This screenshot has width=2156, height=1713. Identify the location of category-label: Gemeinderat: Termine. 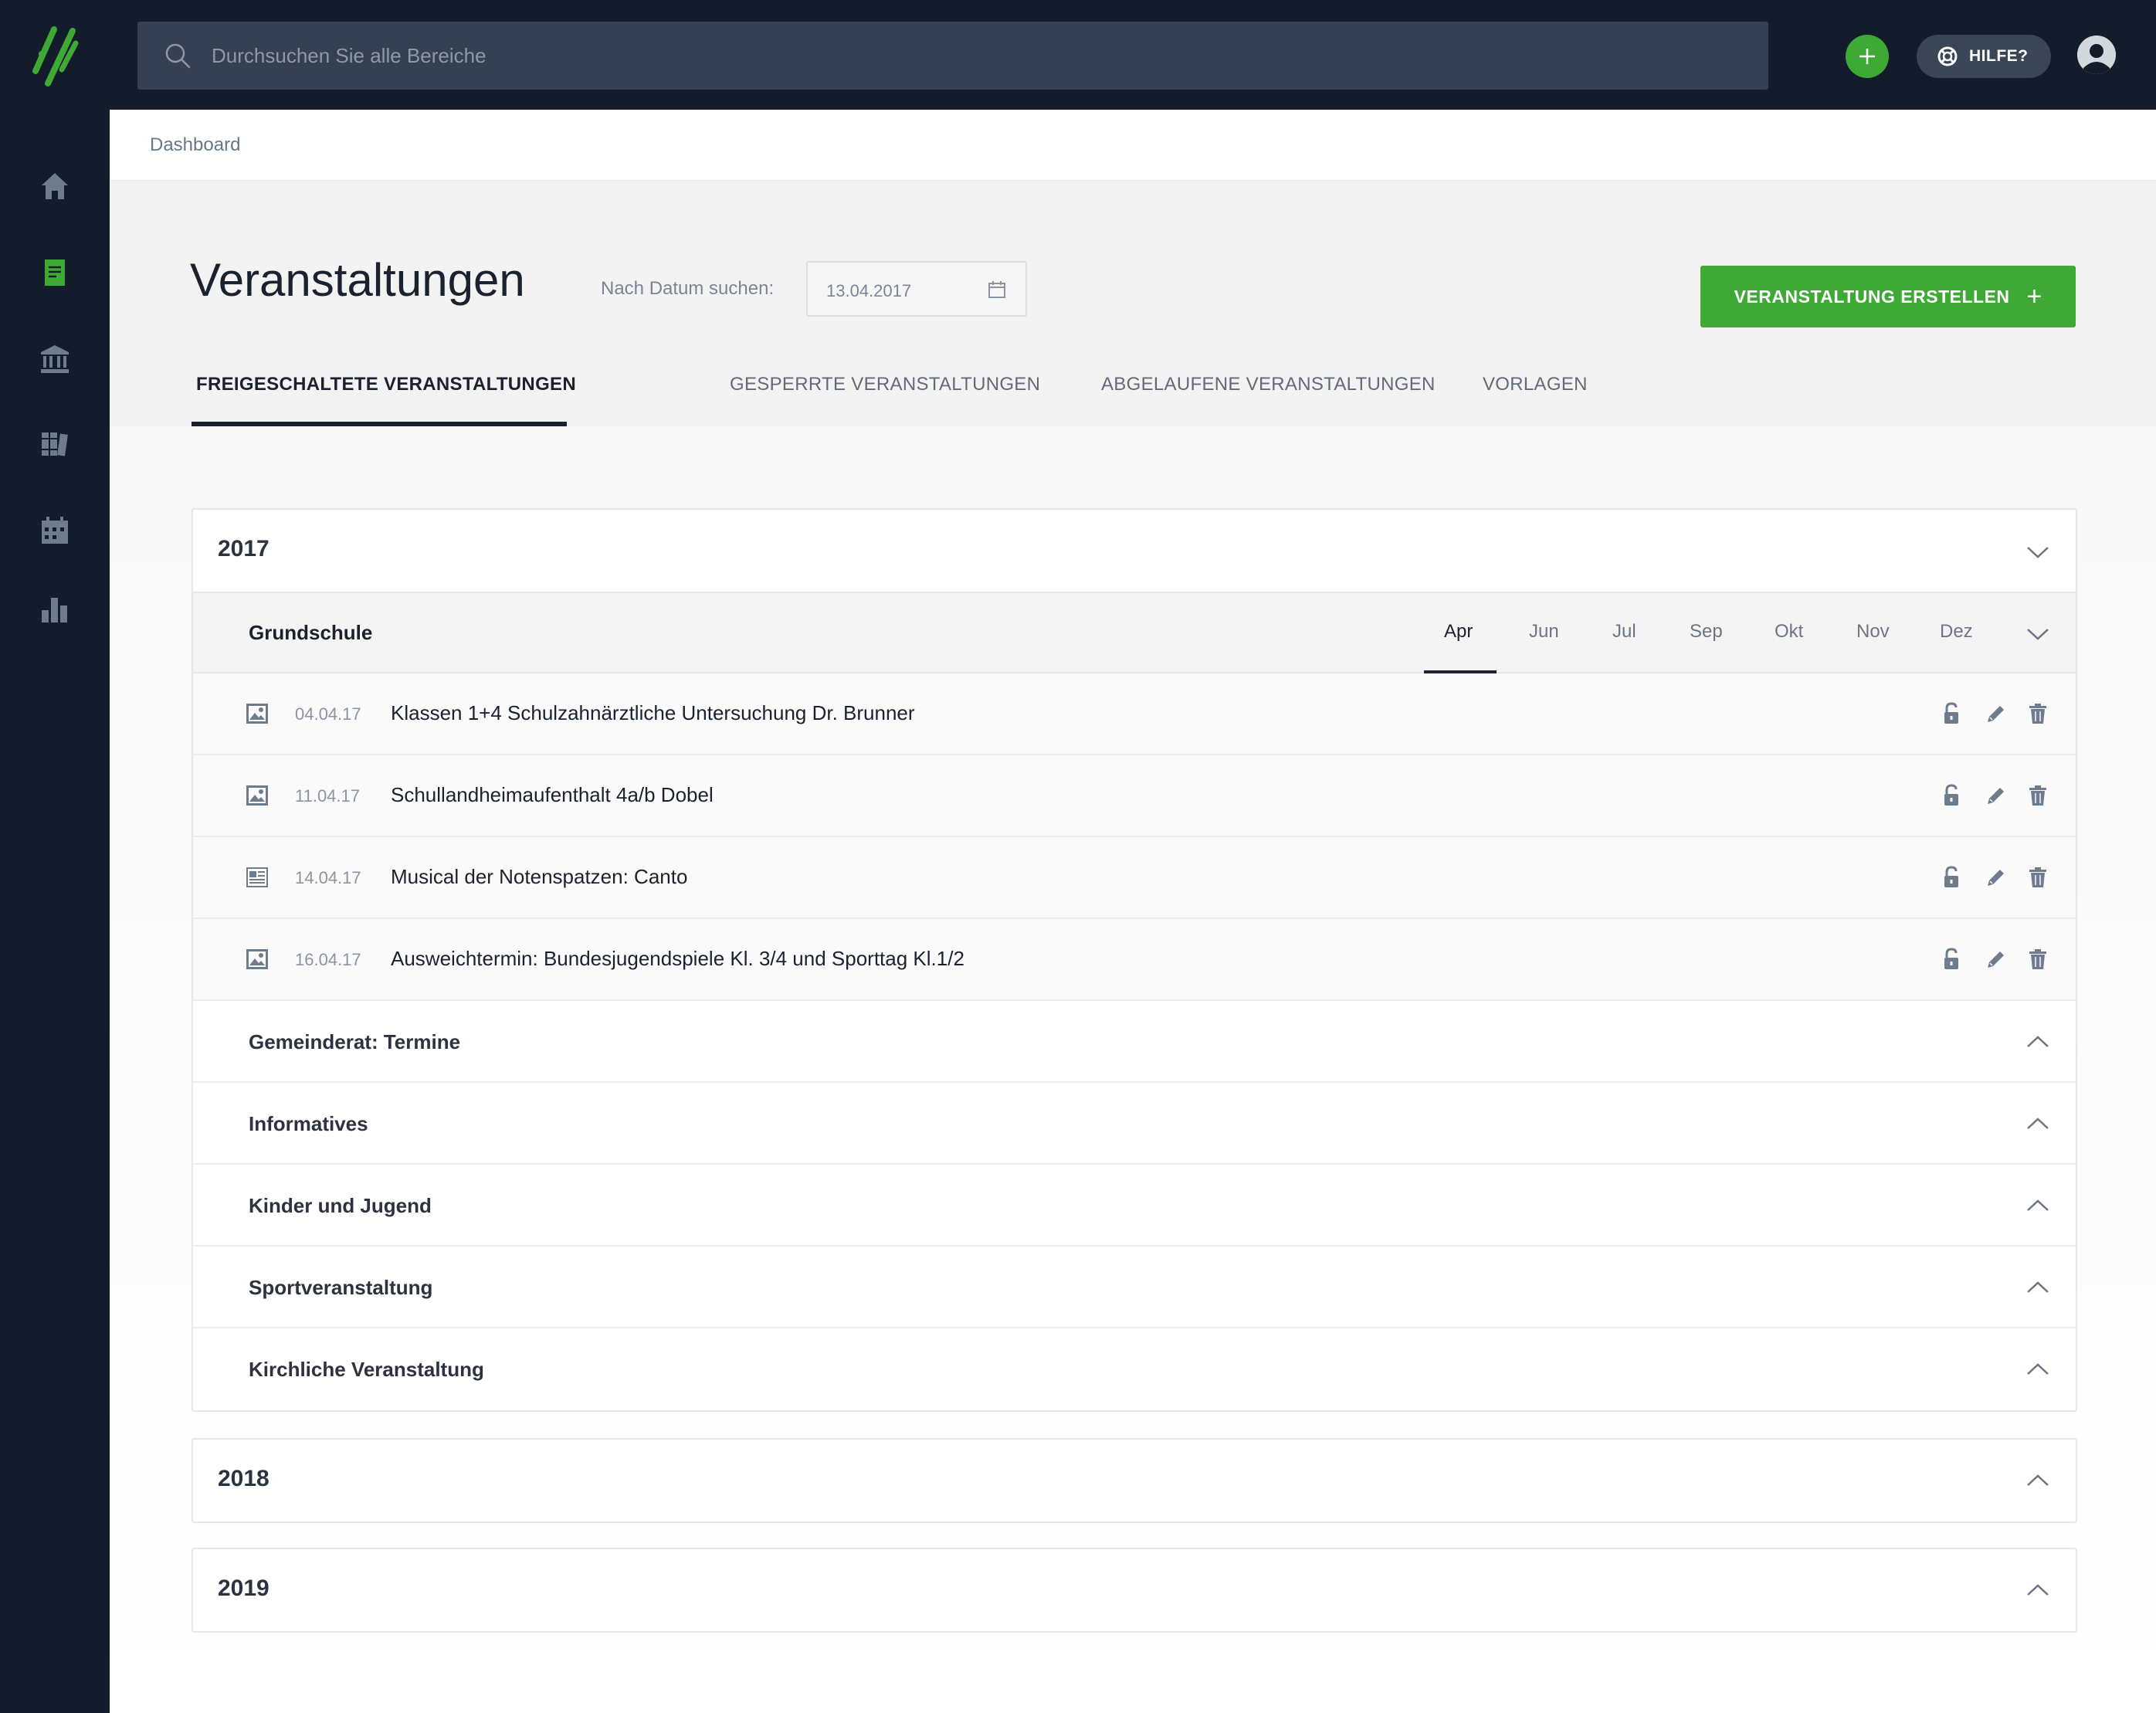
(355, 1041).